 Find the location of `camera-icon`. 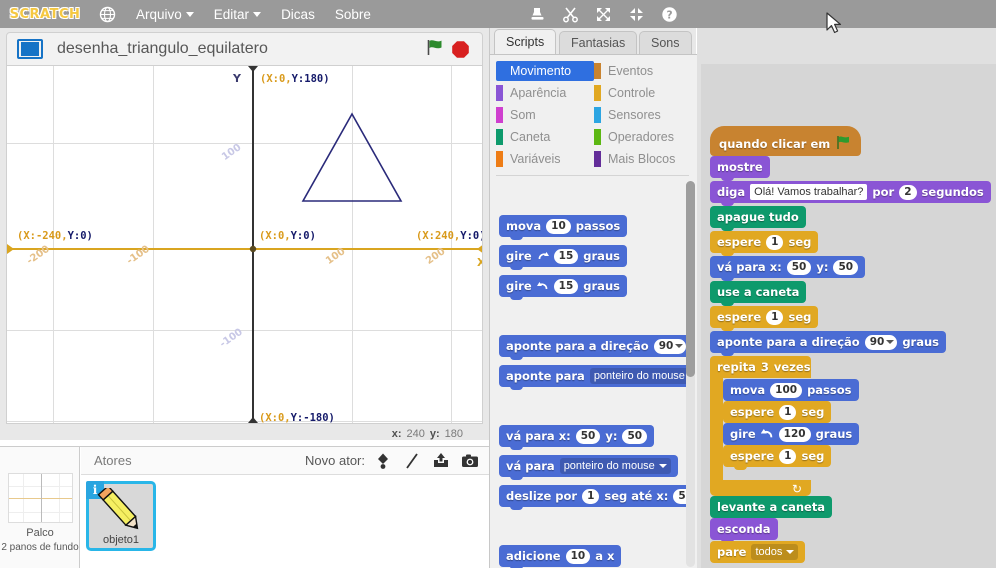

camera-icon is located at coordinates (470, 461).